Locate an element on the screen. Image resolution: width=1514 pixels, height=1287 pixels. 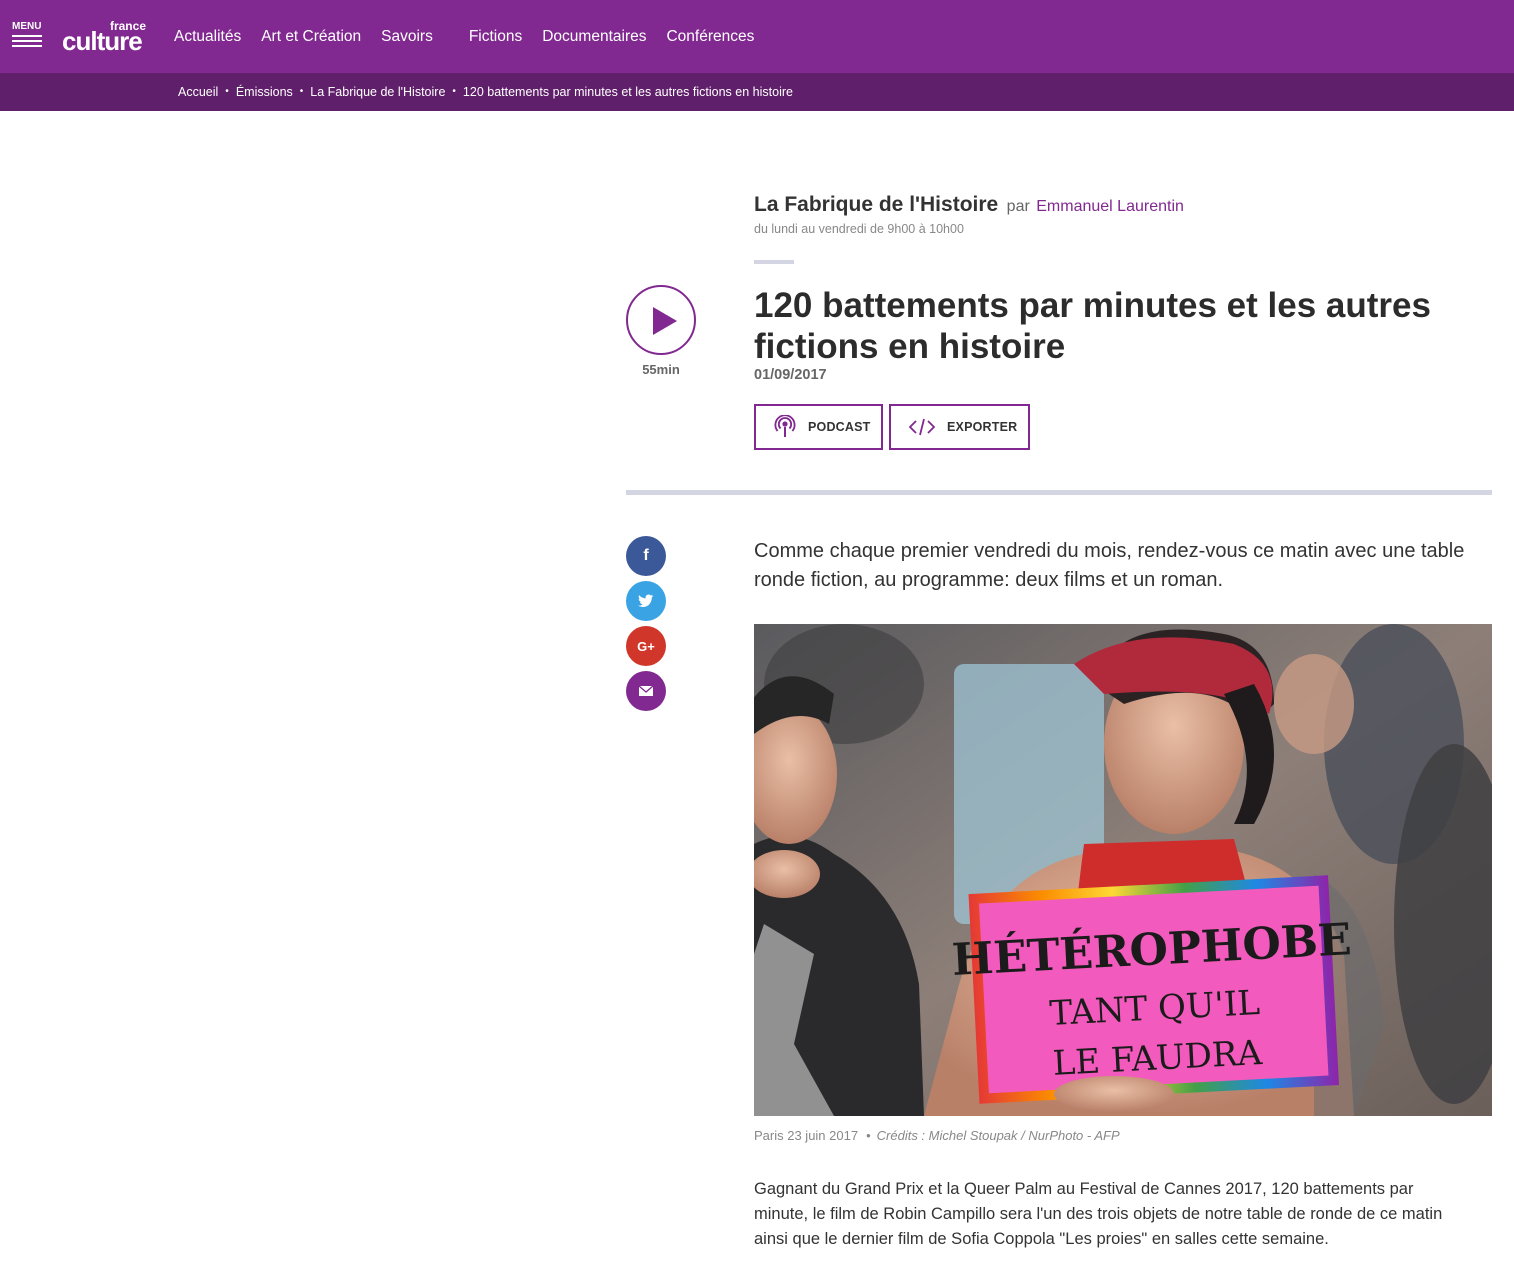
france-culture-logo: france culture is located at coordinates (105, 37).